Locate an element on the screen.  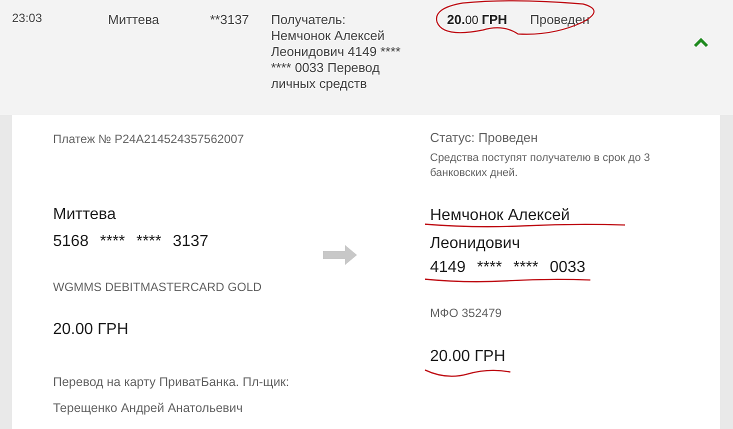
card-number: 4149 **** **** 0033 is located at coordinates (508, 268).